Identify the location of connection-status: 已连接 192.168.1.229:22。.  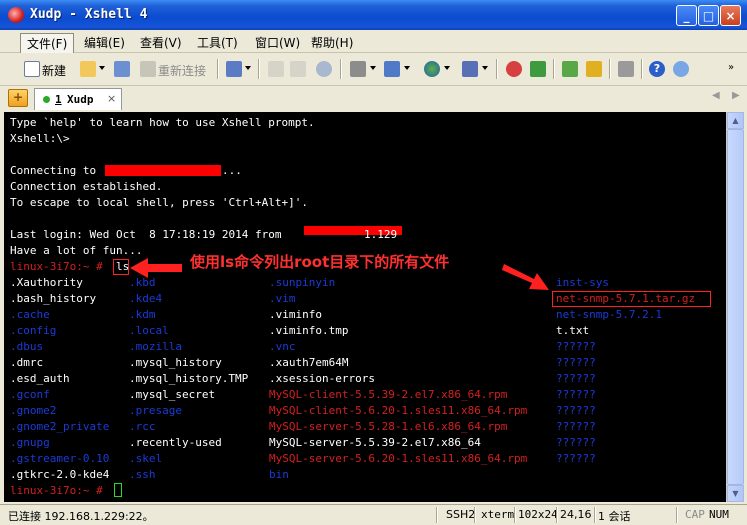
(81, 516).